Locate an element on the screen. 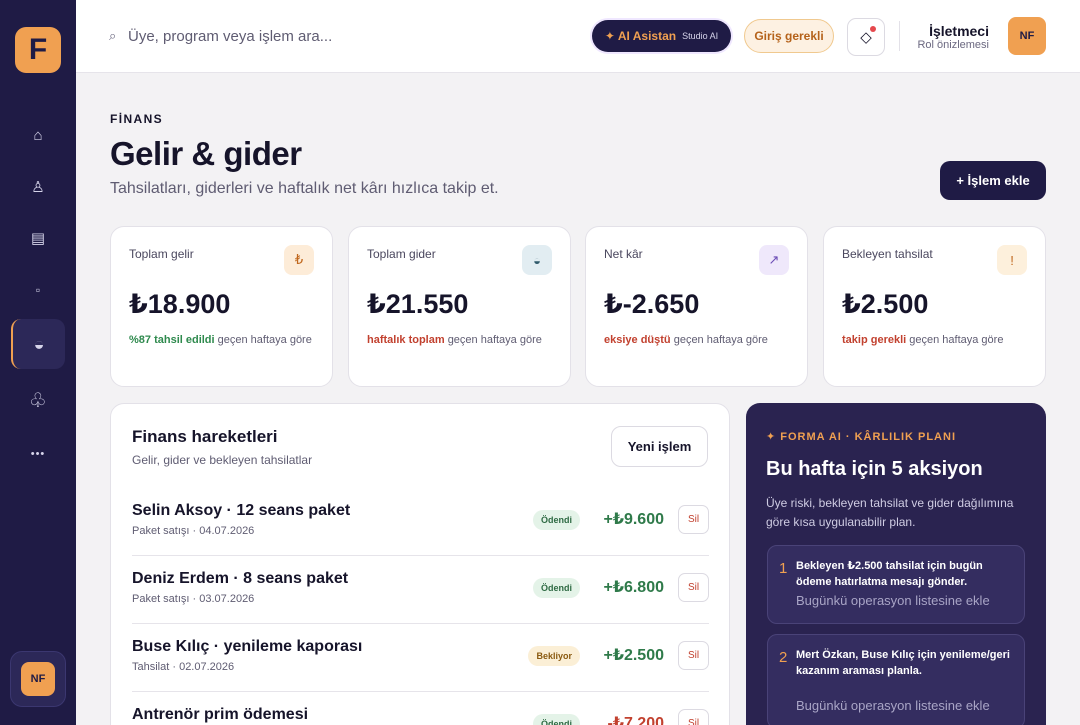  transaction-name: Antrenör prim ödemesi is located at coordinates (220, 714).